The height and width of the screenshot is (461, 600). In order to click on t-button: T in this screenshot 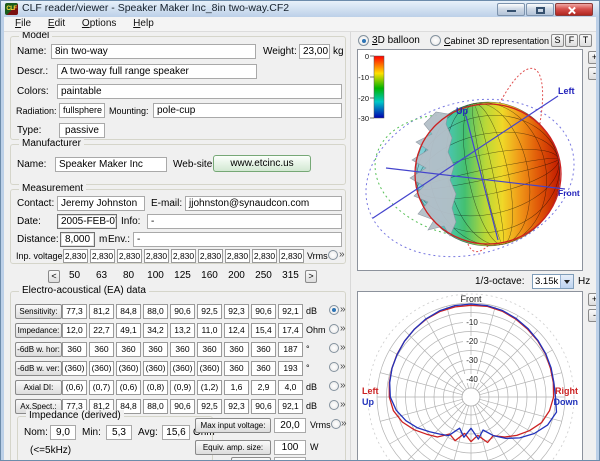, I will do `click(585, 40)`.